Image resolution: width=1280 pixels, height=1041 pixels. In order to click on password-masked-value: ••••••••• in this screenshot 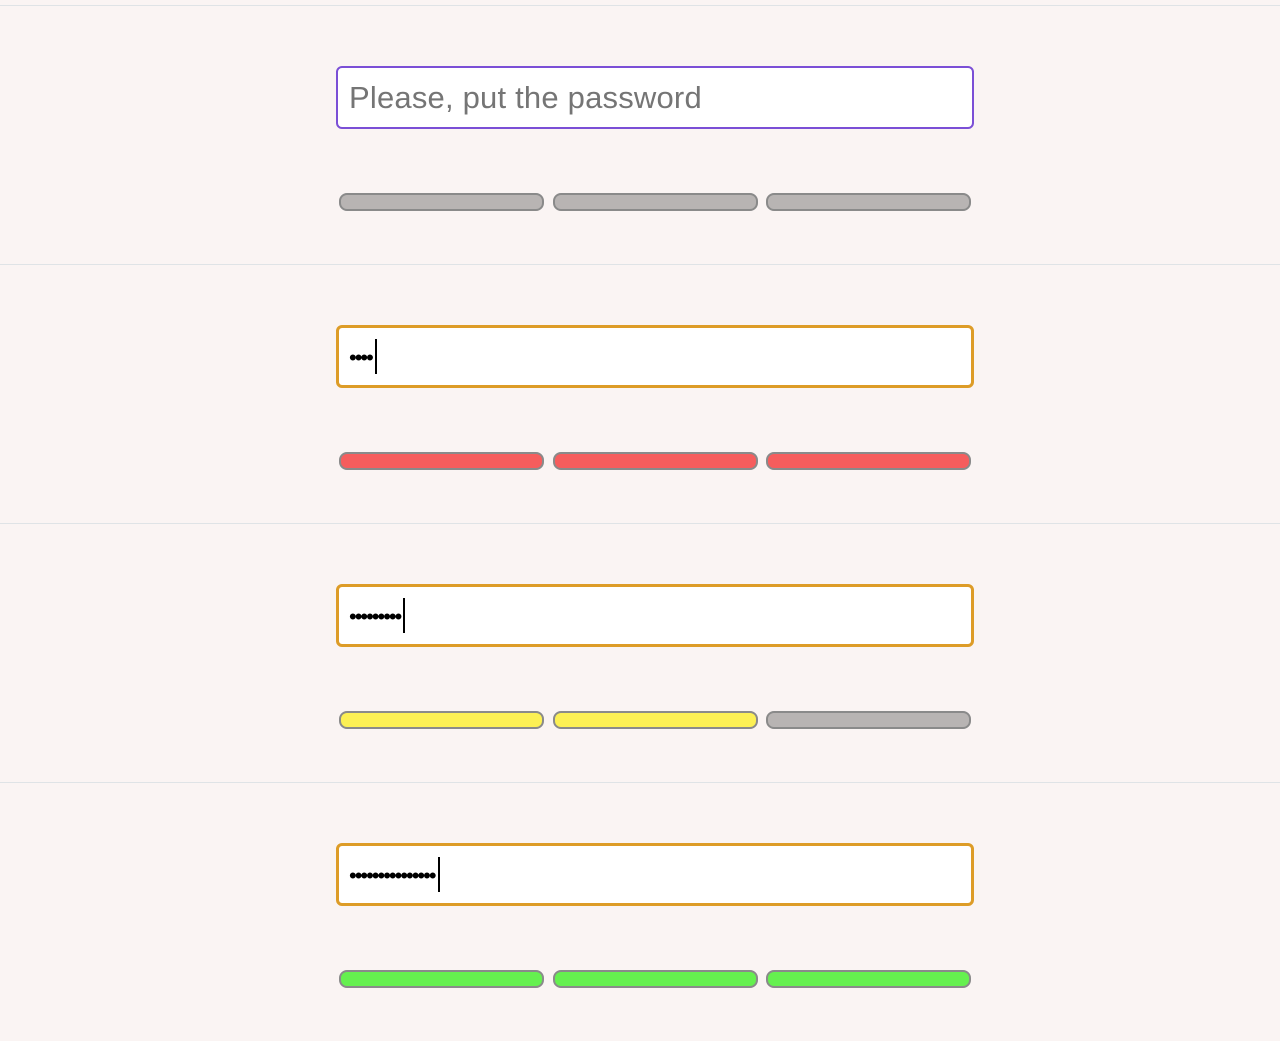, I will do `click(375, 616)`.